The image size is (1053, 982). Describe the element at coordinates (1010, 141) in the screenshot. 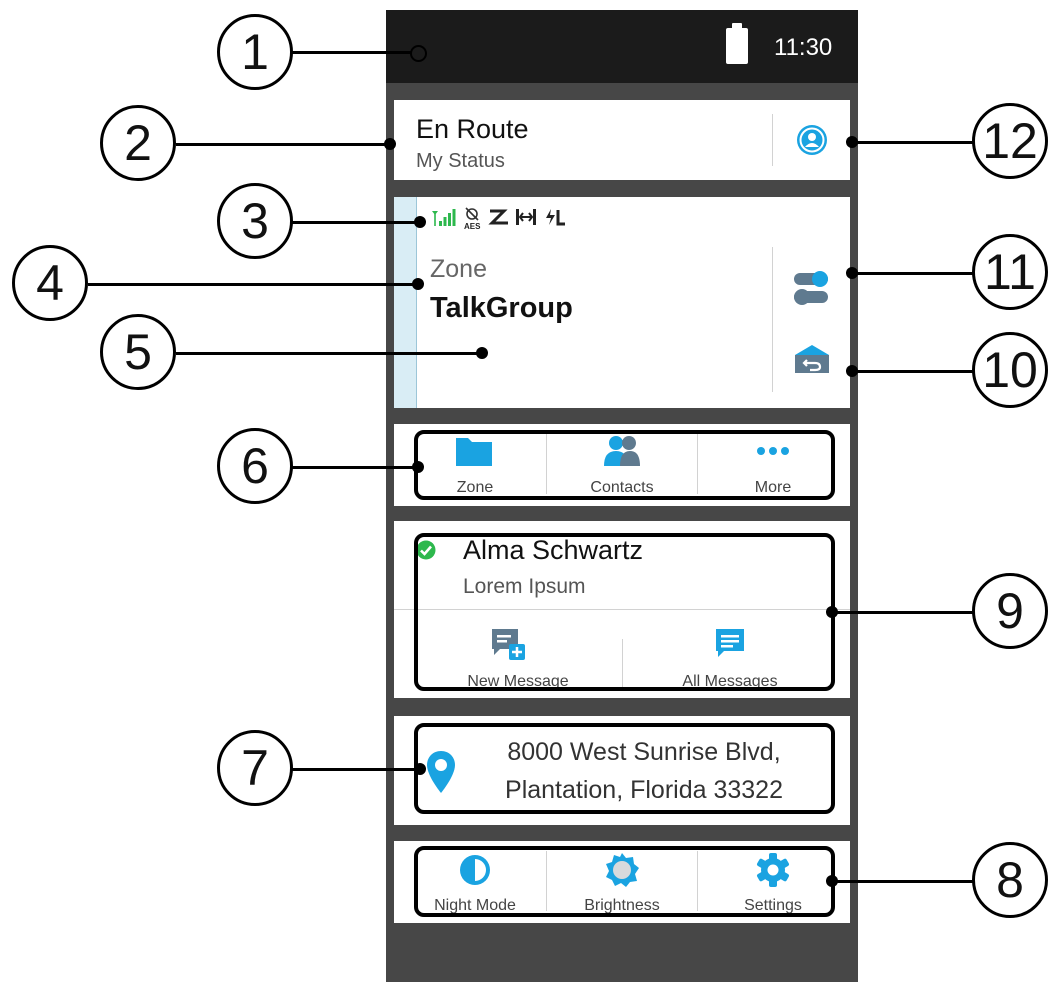

I see `callout-12: 12` at that location.